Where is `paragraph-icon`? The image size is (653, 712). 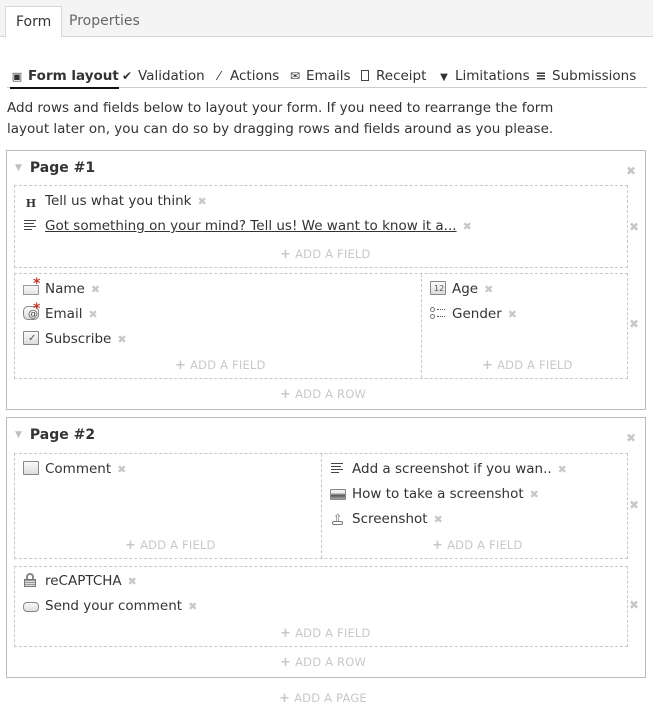 paragraph-icon is located at coordinates (338, 468).